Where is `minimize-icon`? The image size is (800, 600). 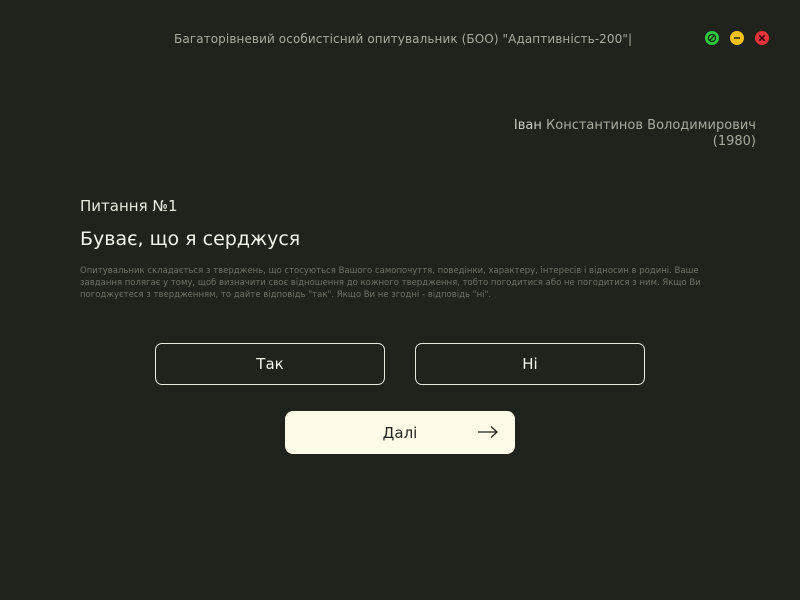
minimize-icon is located at coordinates (737, 38).